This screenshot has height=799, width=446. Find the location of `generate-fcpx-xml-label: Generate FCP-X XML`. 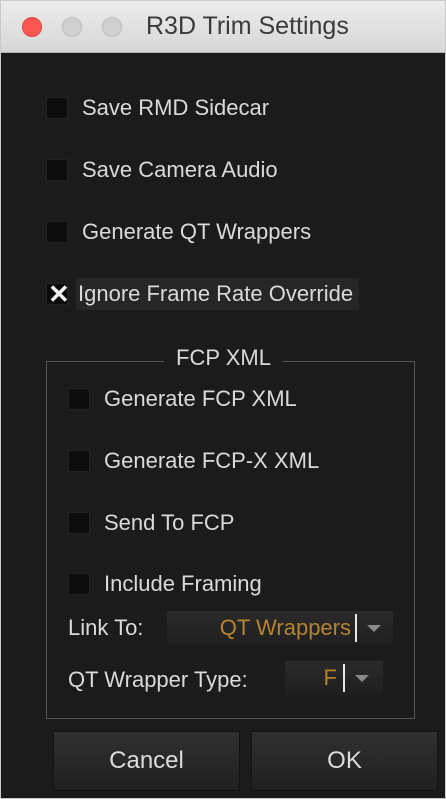

generate-fcpx-xml-label: Generate FCP-X XML is located at coordinates (212, 460).